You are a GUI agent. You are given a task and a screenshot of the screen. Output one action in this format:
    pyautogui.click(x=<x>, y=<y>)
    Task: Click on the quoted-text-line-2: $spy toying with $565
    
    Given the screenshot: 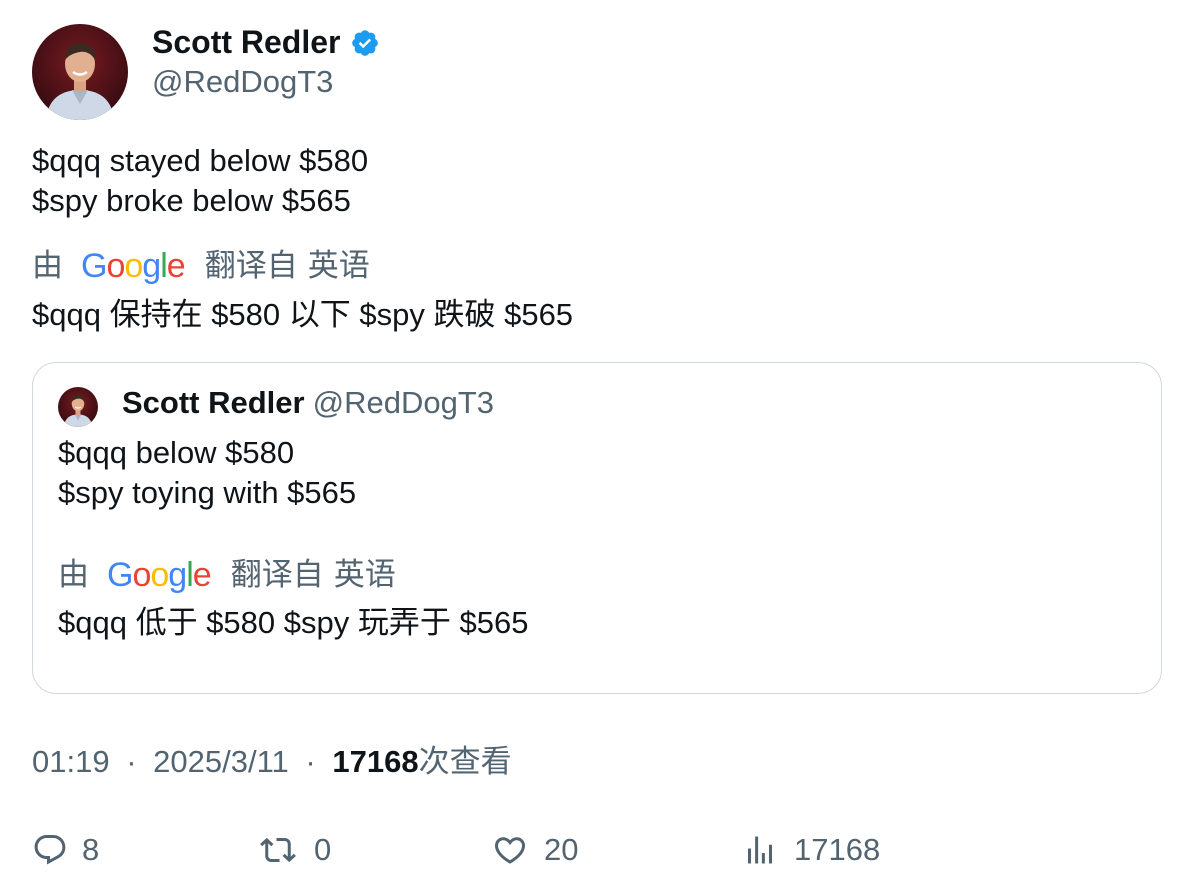 What is the action you would take?
    pyautogui.click(x=207, y=492)
    